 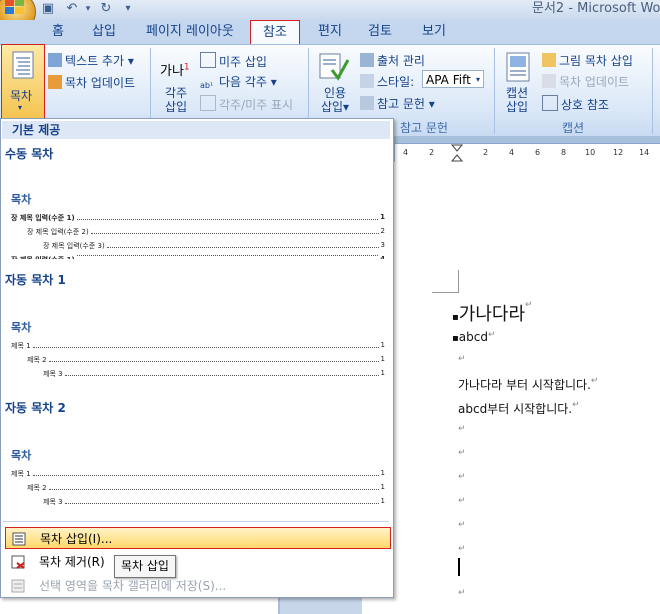 I want to click on bibliography-icon, so click(x=367, y=103).